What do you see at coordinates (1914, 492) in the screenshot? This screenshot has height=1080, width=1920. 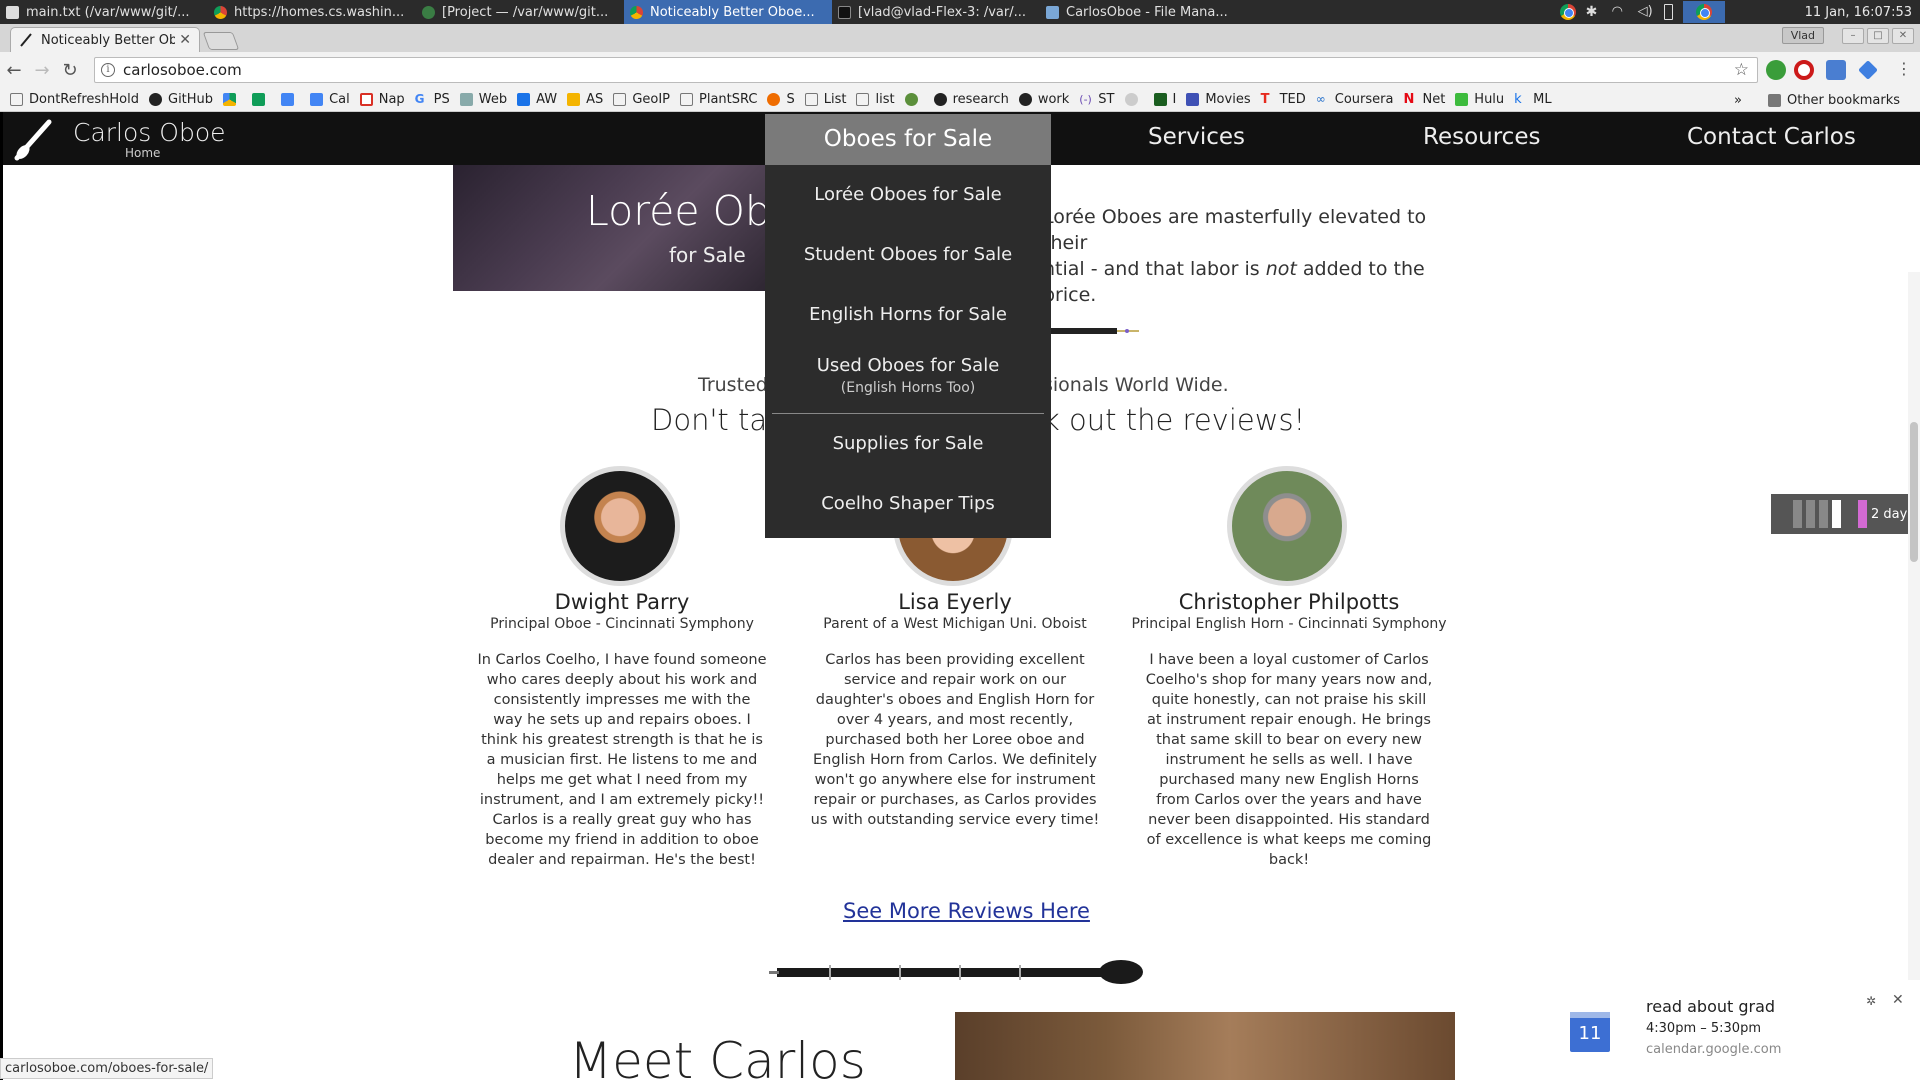 I see `scrollbar-thumb` at bounding box center [1914, 492].